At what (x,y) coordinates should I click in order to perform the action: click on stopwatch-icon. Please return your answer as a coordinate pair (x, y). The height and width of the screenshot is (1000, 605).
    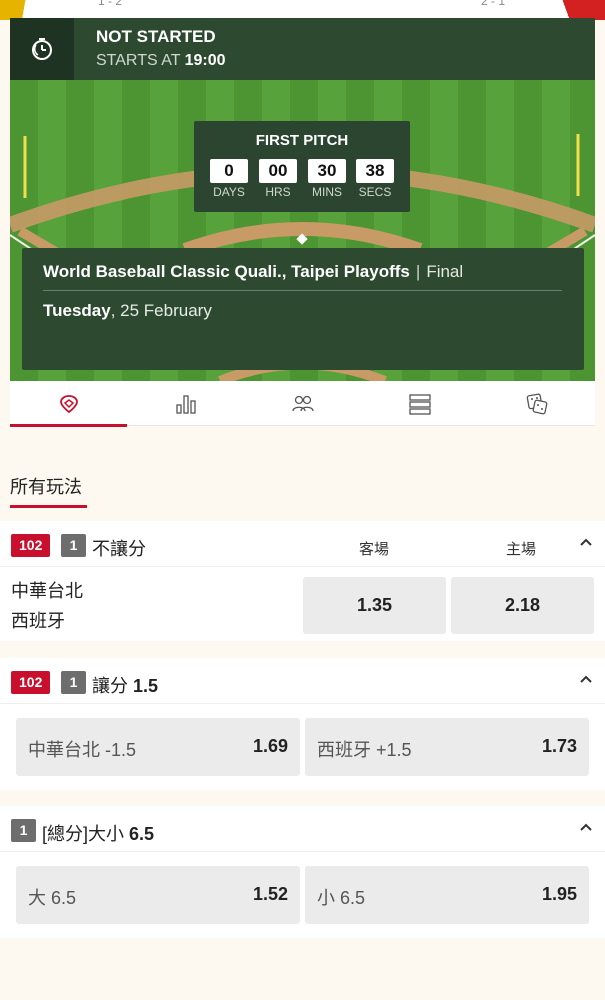
    Looking at the image, I should click on (42, 49).